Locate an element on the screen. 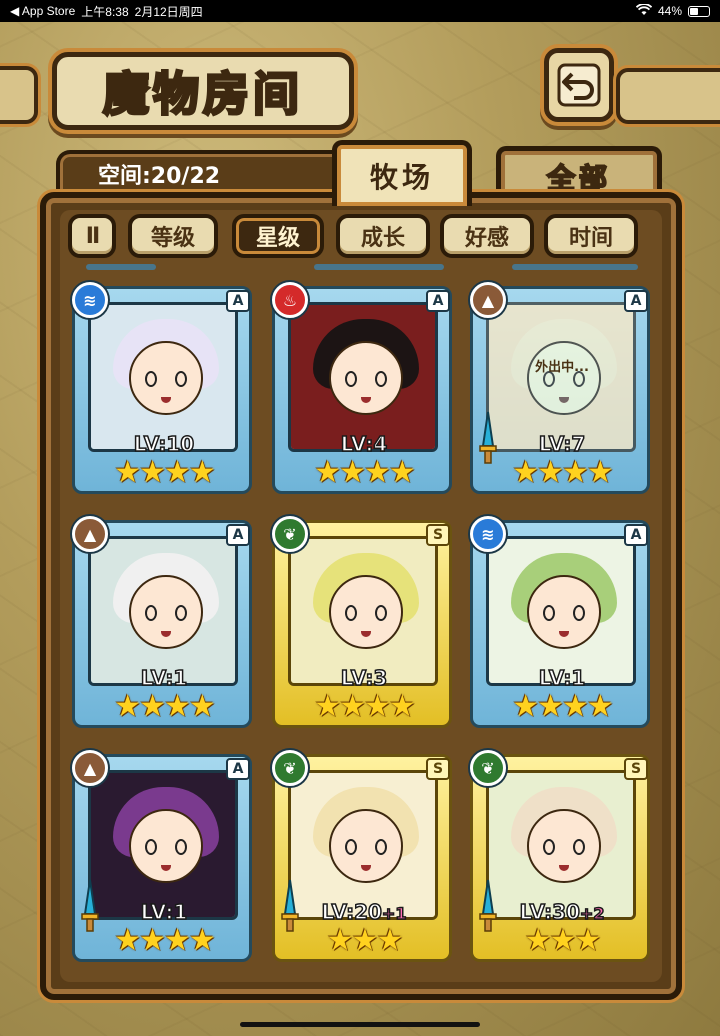 The width and height of the screenshot is (720, 1036). level-bonus: +1 is located at coordinates (394, 913).